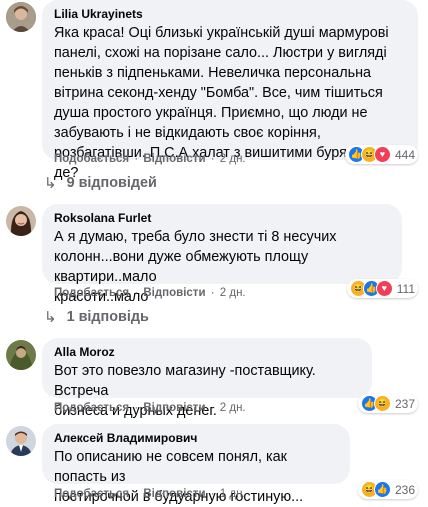  I want to click on comment-author: Lilia Ukrayinets, so click(230, 14).